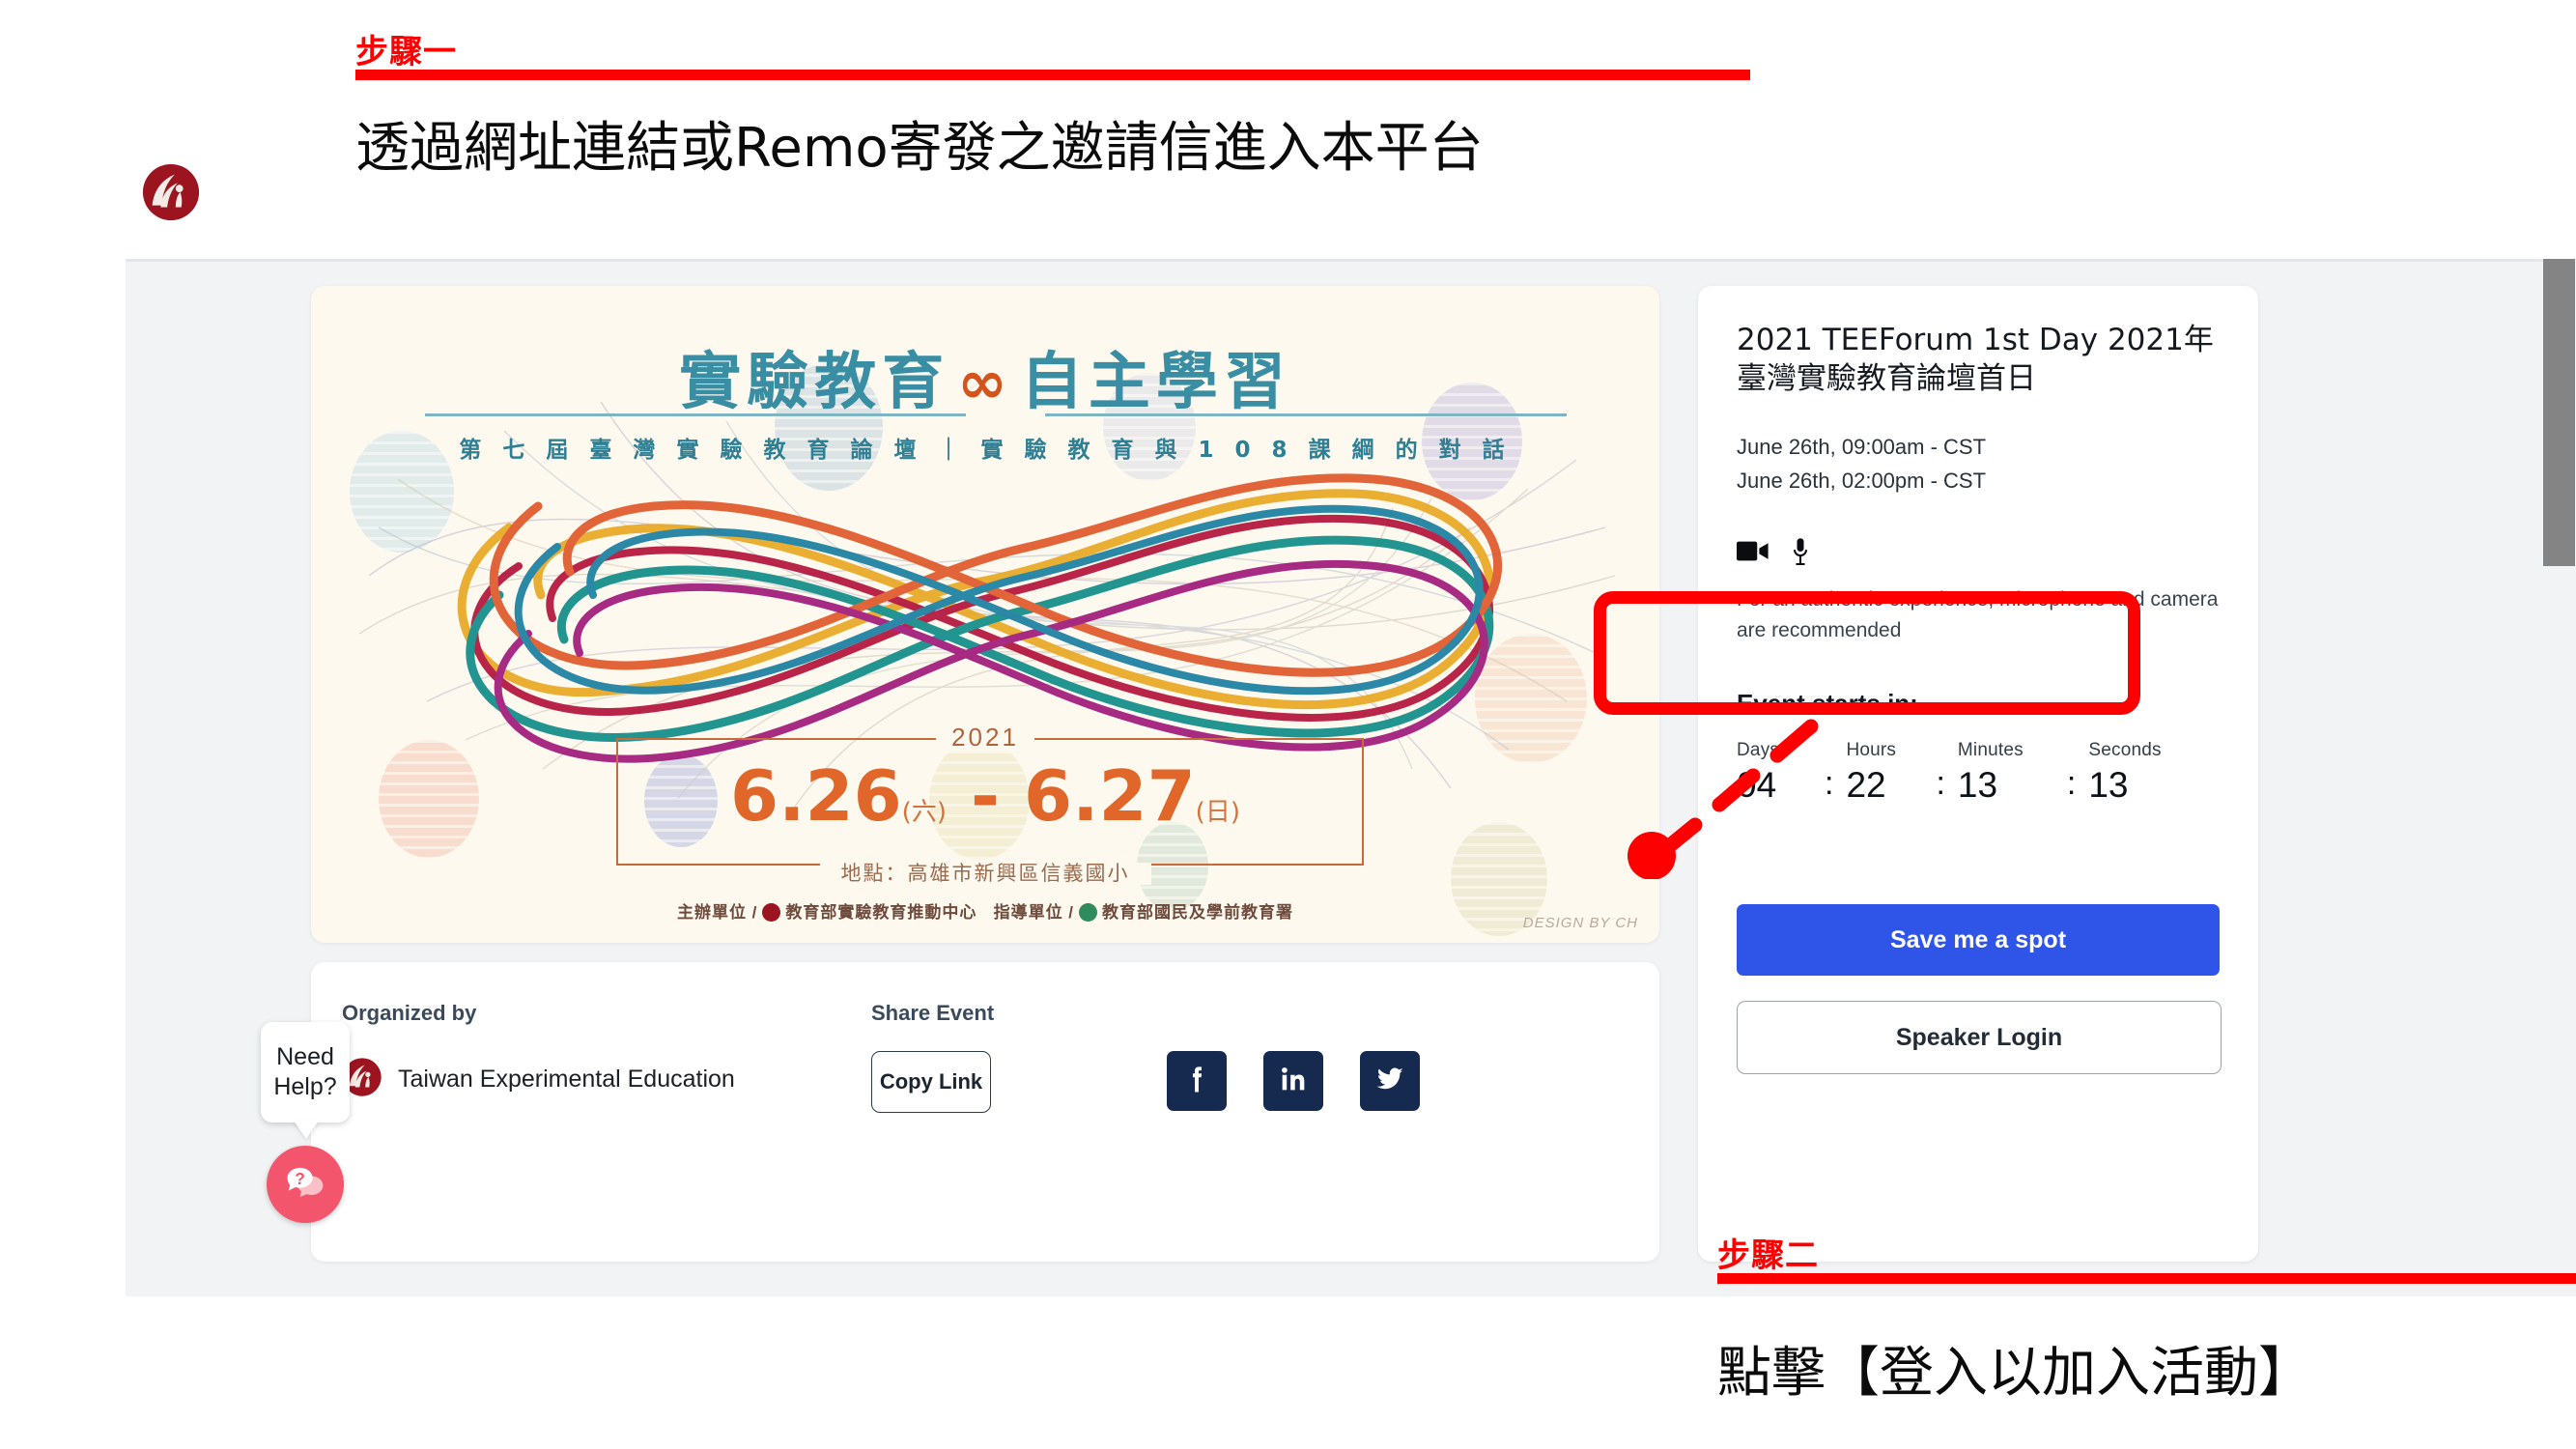 The image size is (2576, 1449). Describe the element at coordinates (881, 912) in the screenshot. I see `poster-host-name: 教育部實驗教育推動中心` at that location.